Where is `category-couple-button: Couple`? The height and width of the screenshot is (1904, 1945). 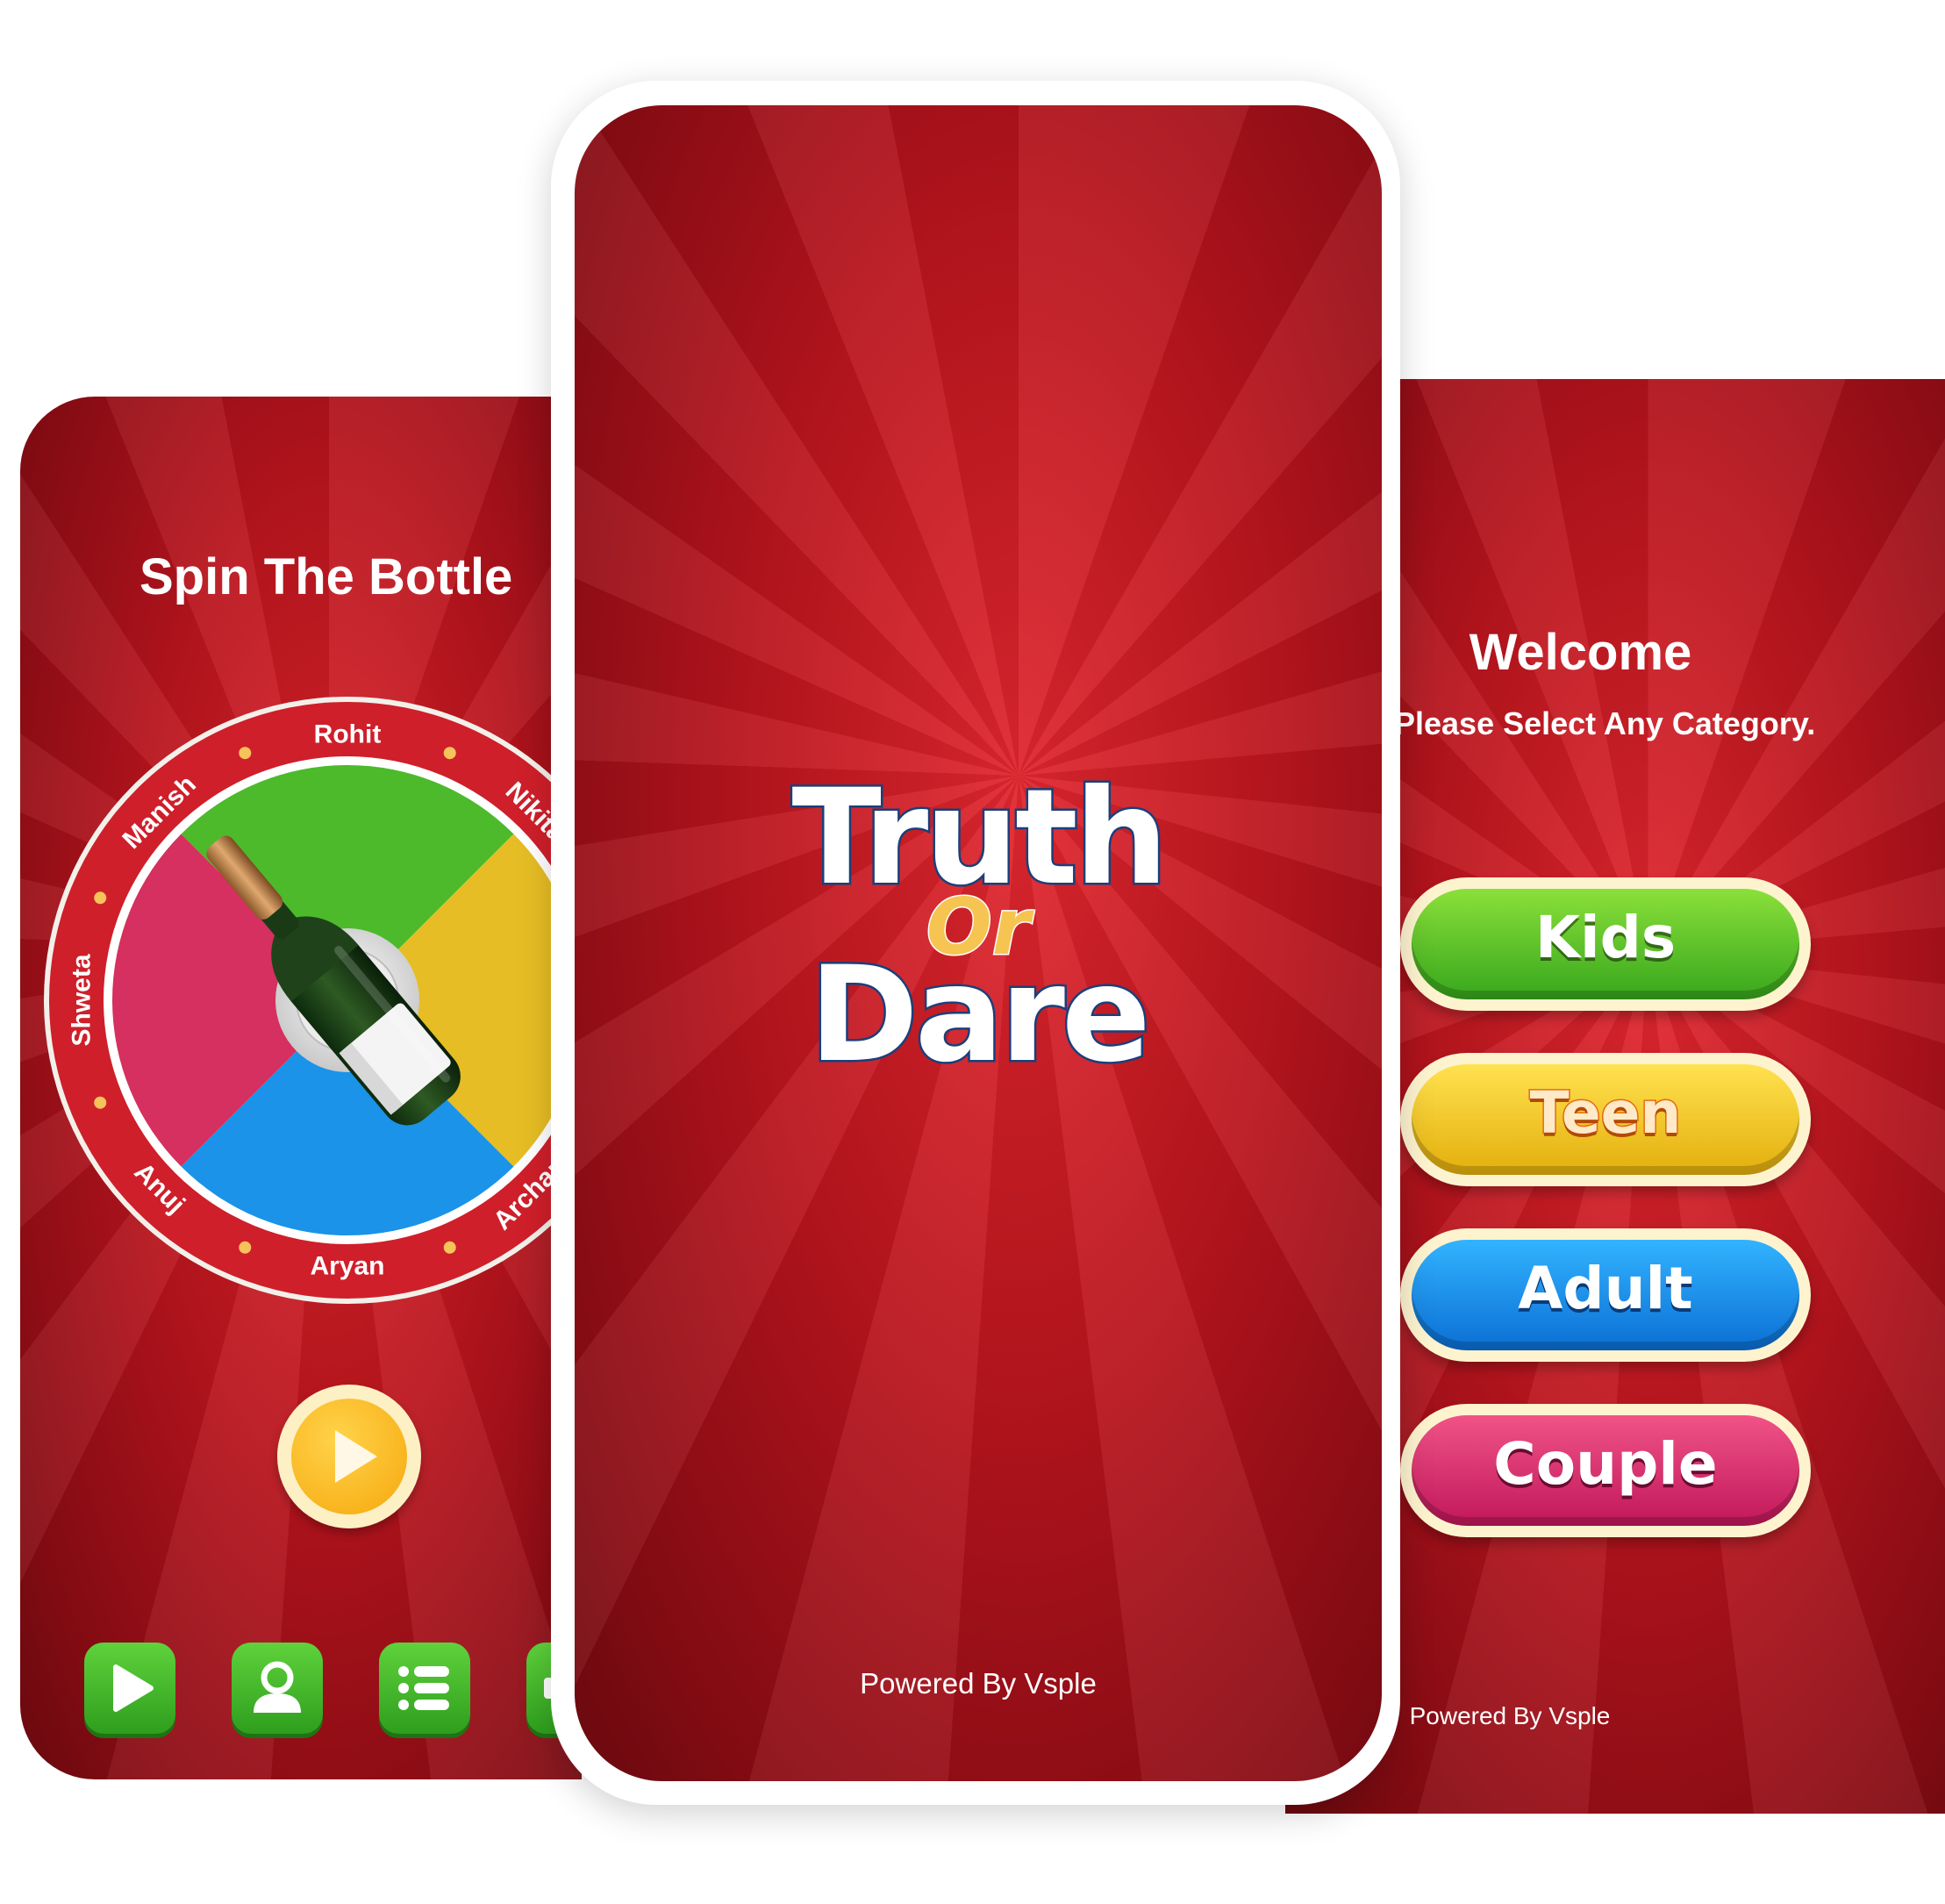 category-couple-button: Couple is located at coordinates (1606, 1470).